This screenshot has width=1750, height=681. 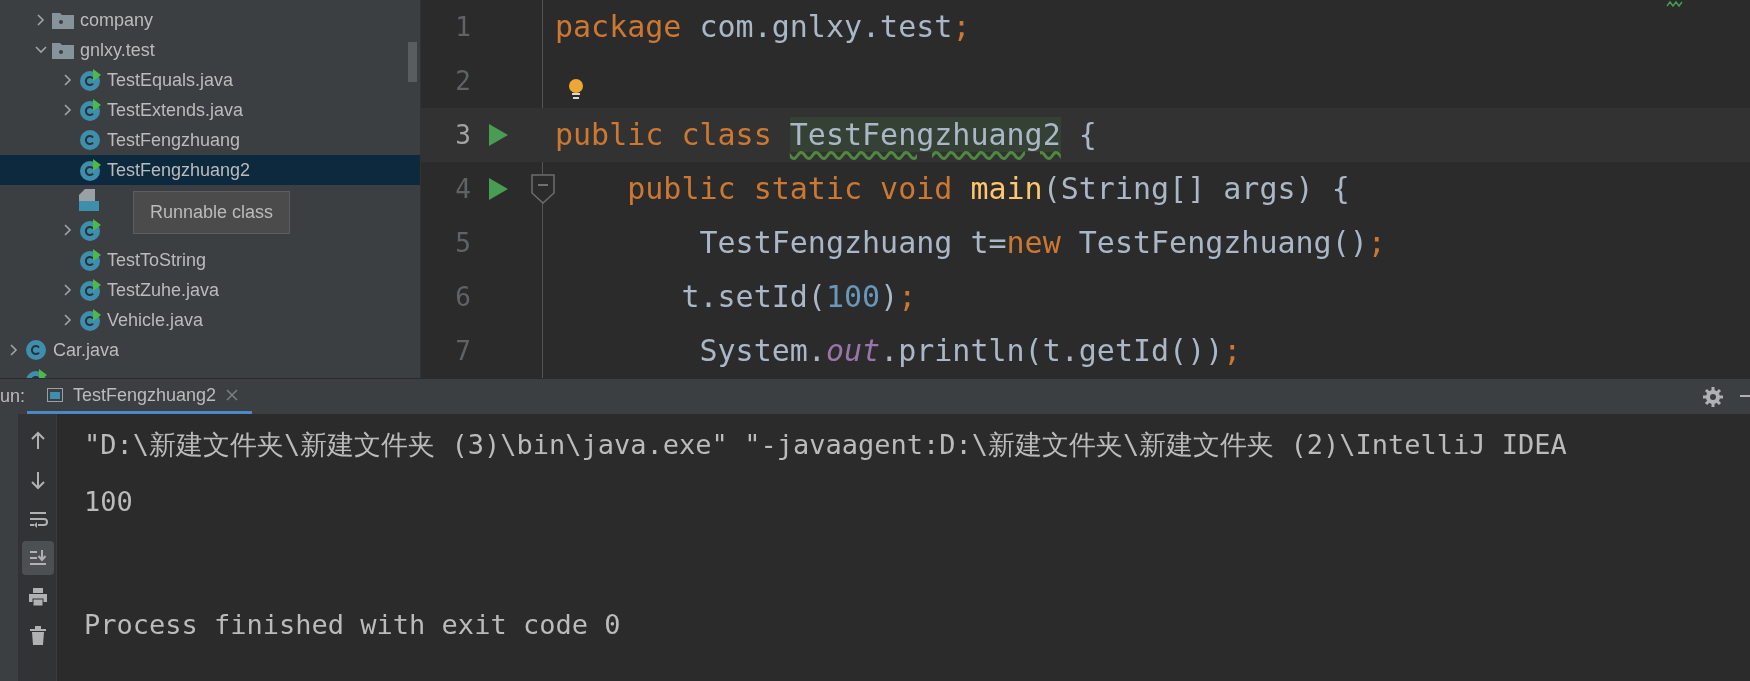 What do you see at coordinates (576, 90) in the screenshot?
I see `lightbulb-icon` at bounding box center [576, 90].